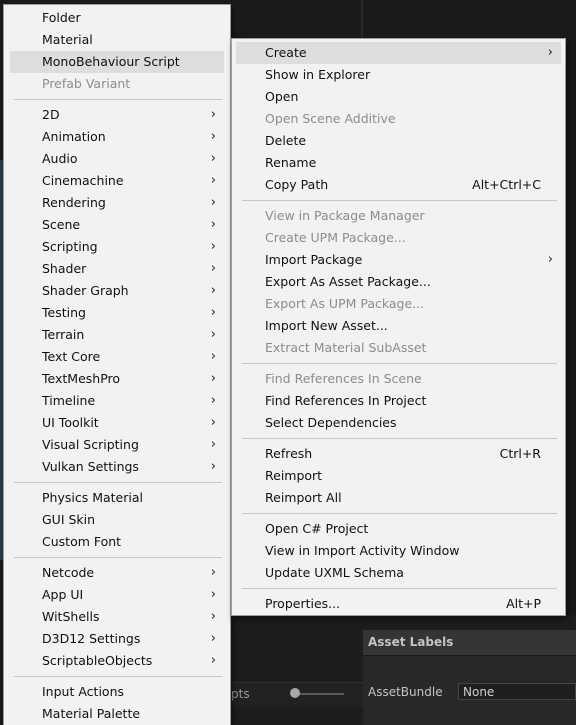 The width and height of the screenshot is (576, 725). What do you see at coordinates (117, 498) in the screenshot?
I see `create-item-physics-material: Physics Material` at bounding box center [117, 498].